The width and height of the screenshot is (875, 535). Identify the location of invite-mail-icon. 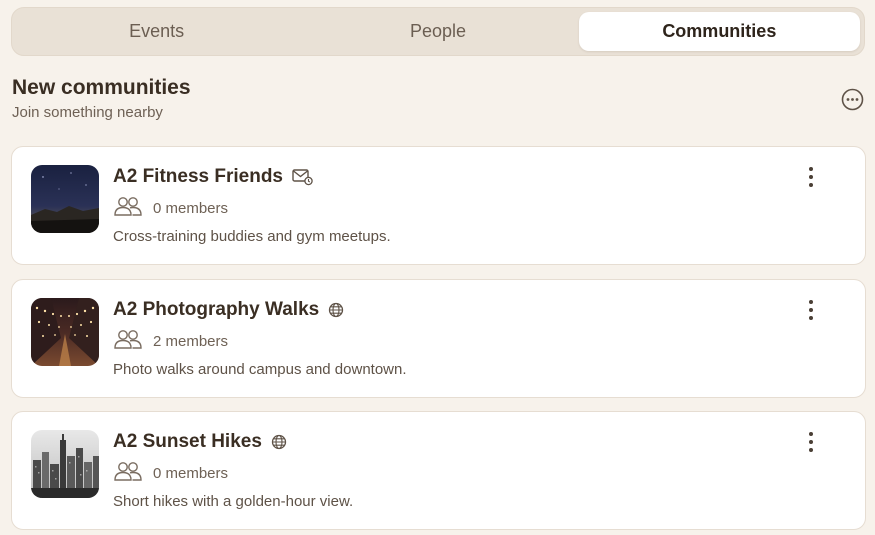
(303, 177).